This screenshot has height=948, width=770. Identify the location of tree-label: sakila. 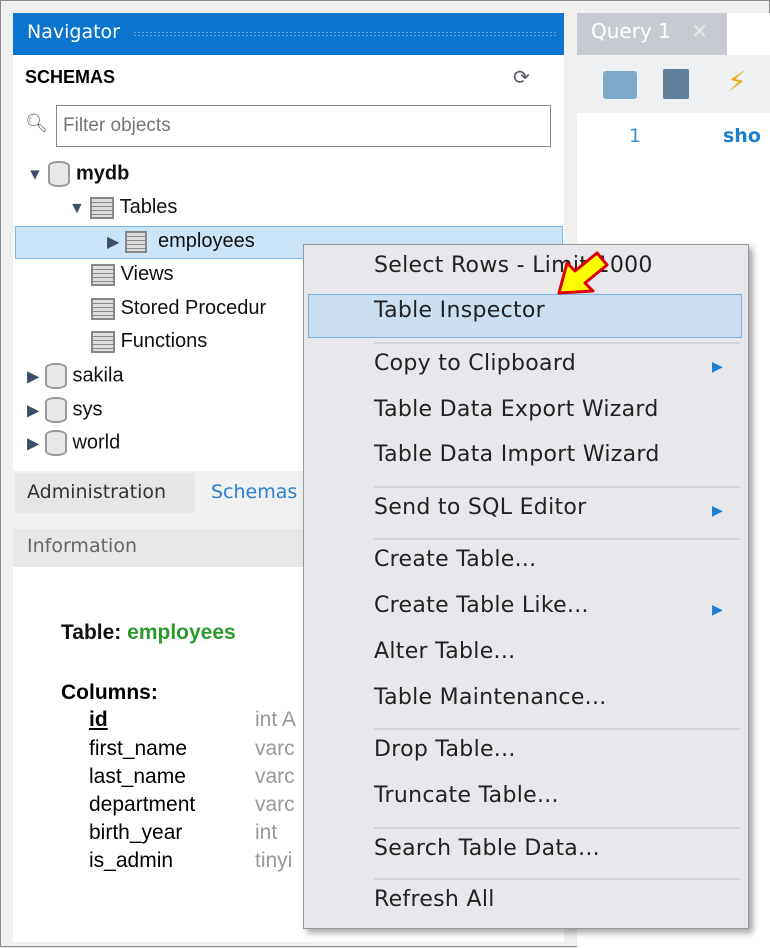
(98, 375).